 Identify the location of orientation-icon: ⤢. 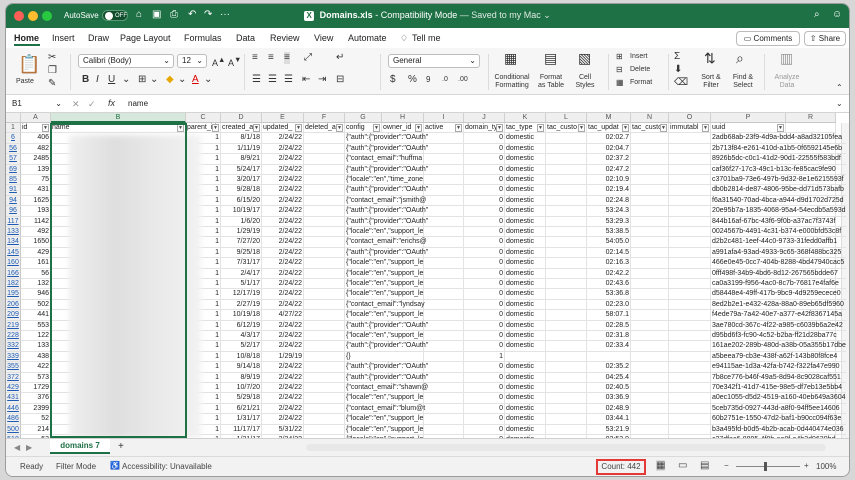
(308, 58).